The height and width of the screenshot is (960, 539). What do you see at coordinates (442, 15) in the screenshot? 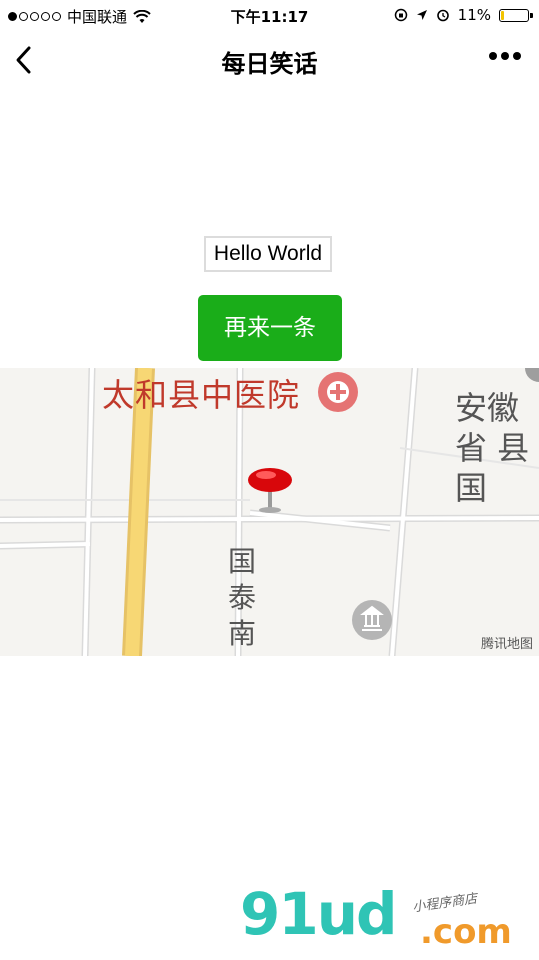
I see `alarm-icon` at bounding box center [442, 15].